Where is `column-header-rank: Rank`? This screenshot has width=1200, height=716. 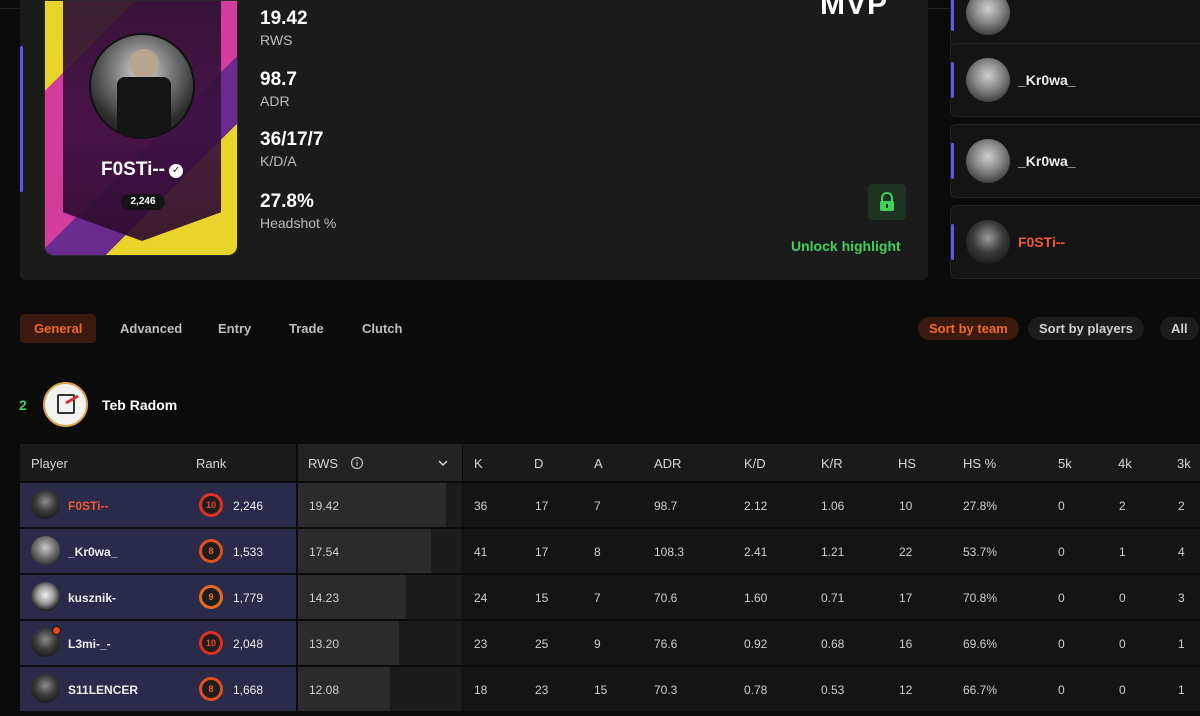
column-header-rank: Rank is located at coordinates (211, 463).